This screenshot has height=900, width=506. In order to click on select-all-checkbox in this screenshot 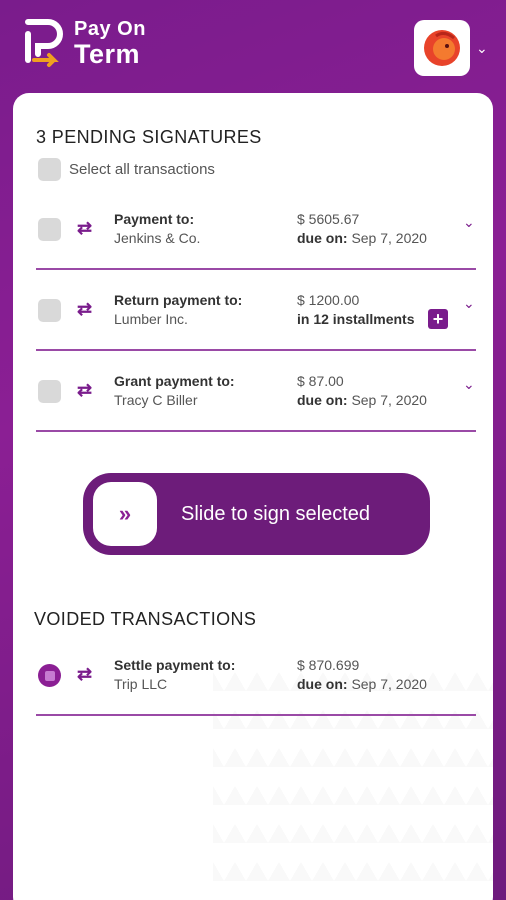, I will do `click(49, 169)`.